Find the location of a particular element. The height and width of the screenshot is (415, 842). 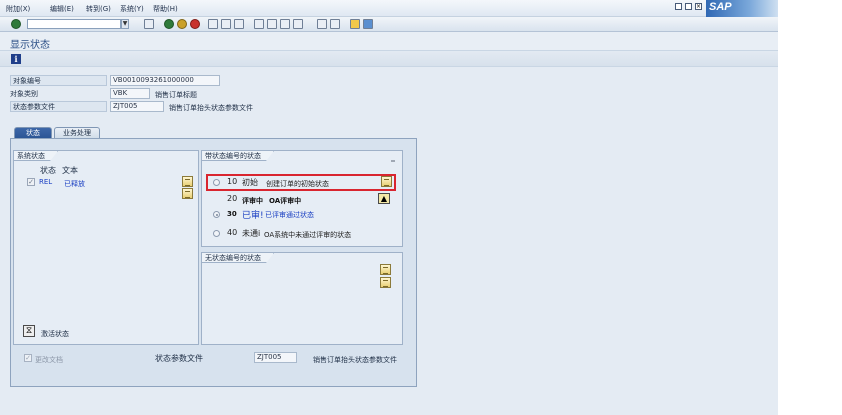

back-icon is located at coordinates (169, 24).